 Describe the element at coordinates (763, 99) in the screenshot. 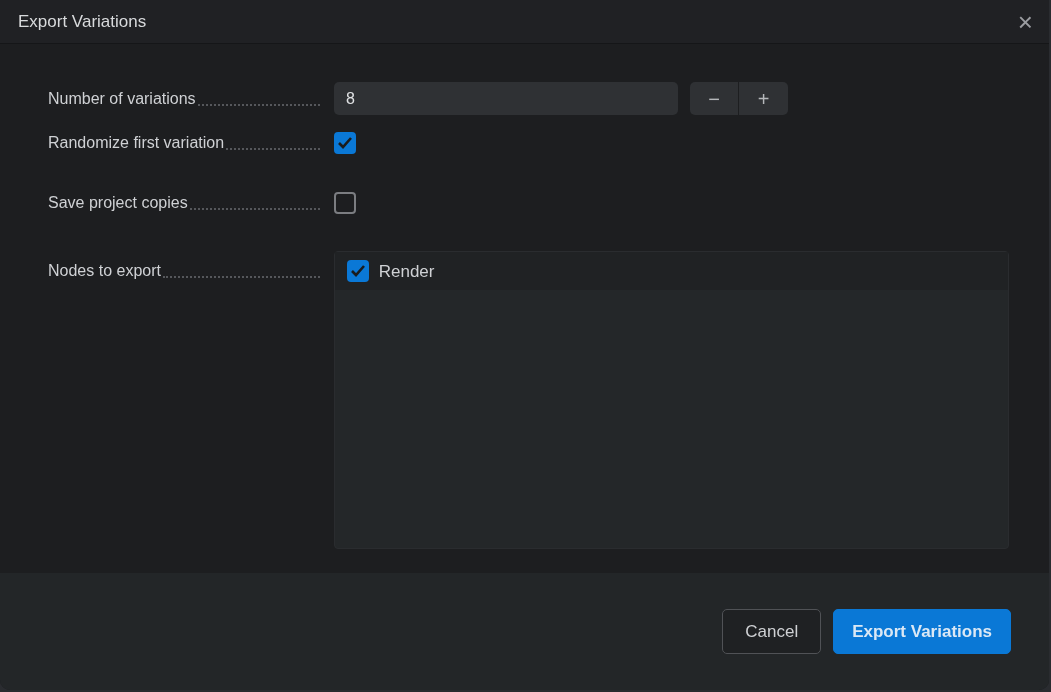

I see `increment-button: +` at that location.